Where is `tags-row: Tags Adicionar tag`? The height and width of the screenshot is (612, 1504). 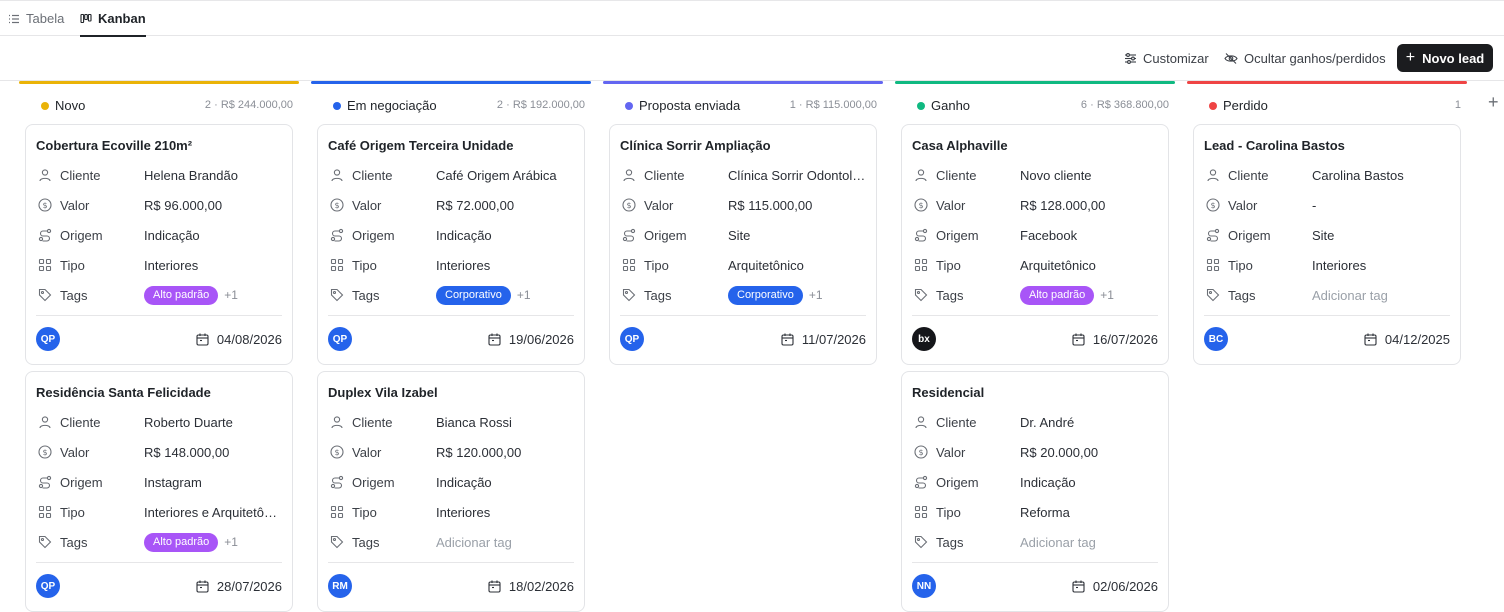
tags-row: Tags Adicionar tag is located at coordinates (1329, 295).